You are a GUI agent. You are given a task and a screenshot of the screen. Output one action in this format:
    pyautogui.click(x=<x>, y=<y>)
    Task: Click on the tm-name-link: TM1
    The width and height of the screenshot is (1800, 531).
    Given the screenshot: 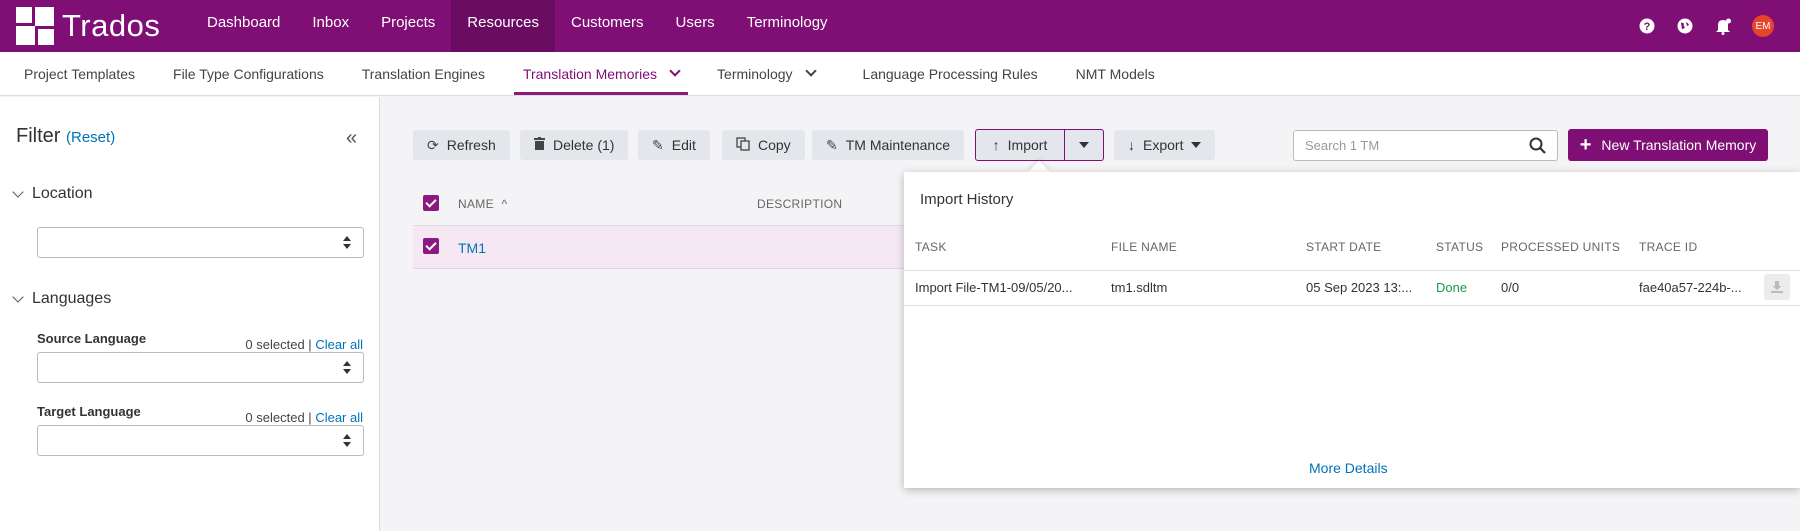 What is the action you would take?
    pyautogui.click(x=472, y=248)
    